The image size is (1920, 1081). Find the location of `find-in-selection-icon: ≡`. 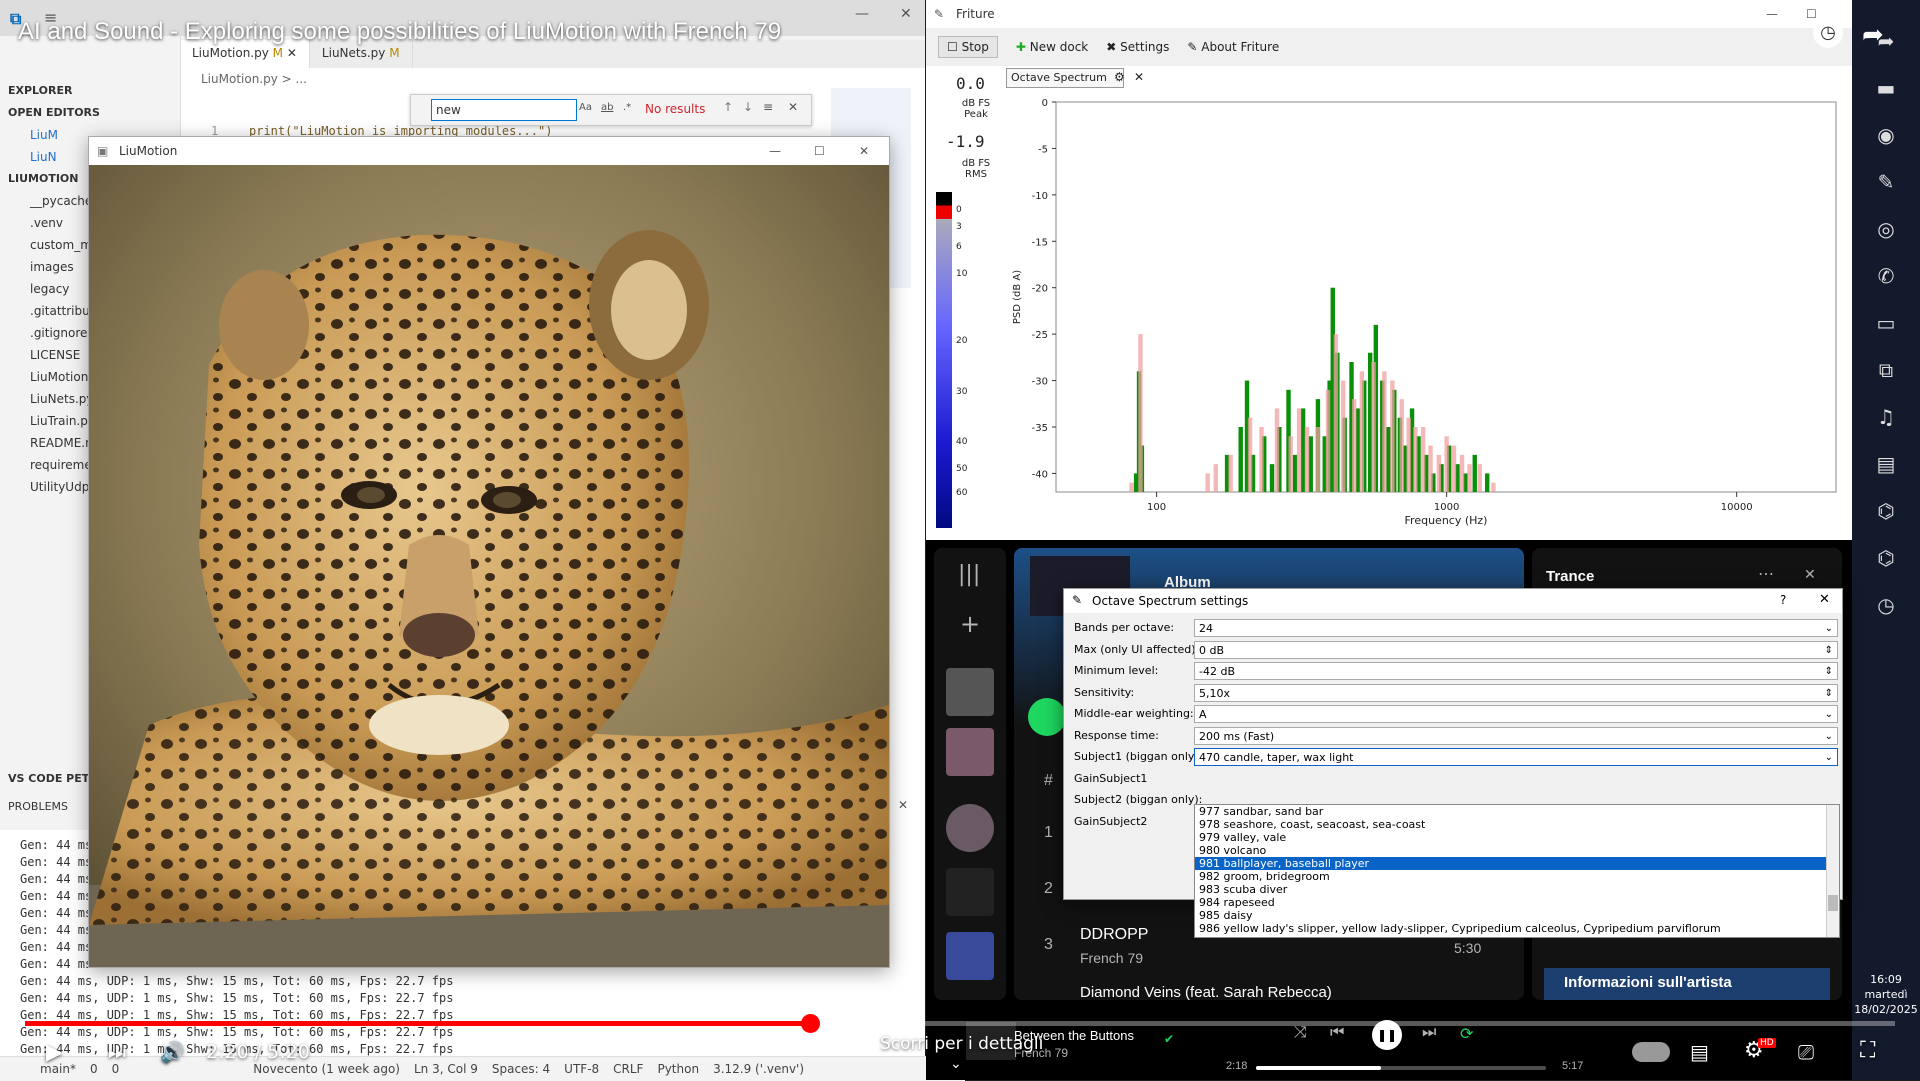

find-in-selection-icon: ≡ is located at coordinates (768, 107).